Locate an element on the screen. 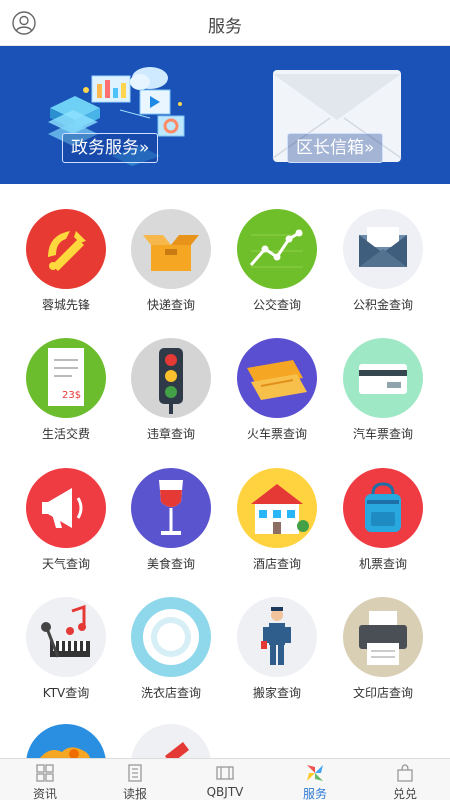 This screenshot has height=800, width=450. bottom-tab-bar: 资讯 读报 QBJTV 服务 兑兑 is located at coordinates (225, 779).